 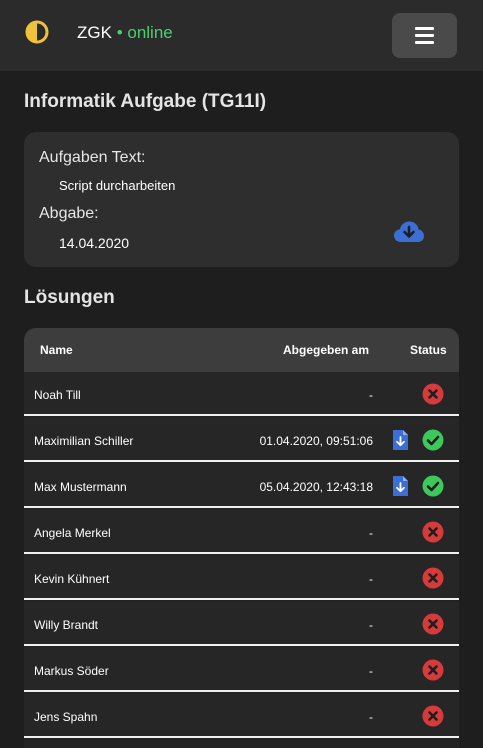 What do you see at coordinates (241, 486) in the screenshot?
I see `table-row: Max Mustermann 05.04.2020, 12:43:18` at bounding box center [241, 486].